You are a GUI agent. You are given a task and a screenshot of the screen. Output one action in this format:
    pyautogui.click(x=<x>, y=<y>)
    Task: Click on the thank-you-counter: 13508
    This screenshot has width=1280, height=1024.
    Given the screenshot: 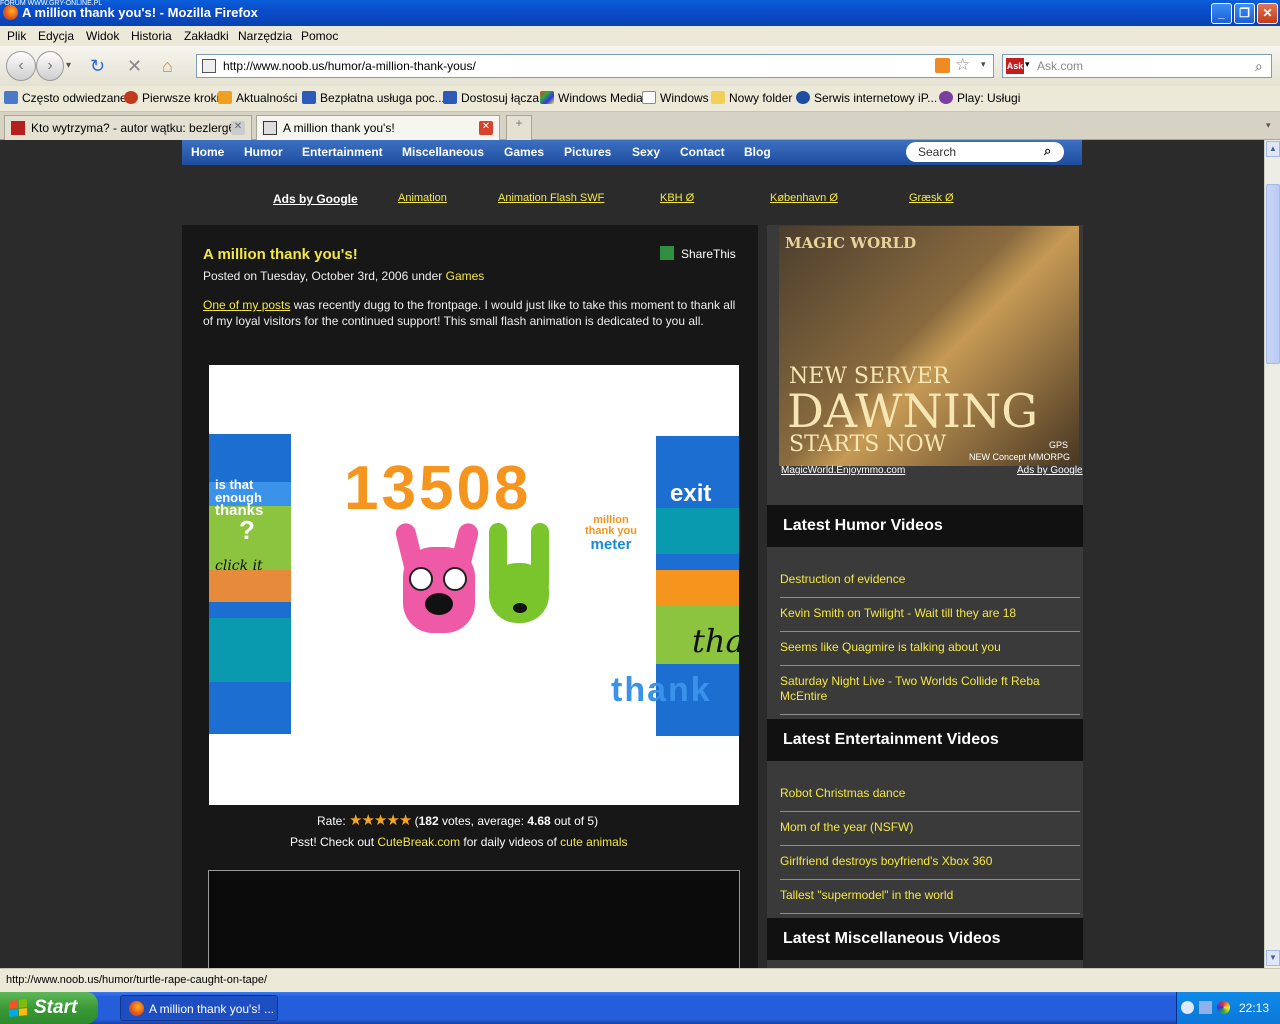 What is the action you would take?
    pyautogui.click(x=438, y=488)
    